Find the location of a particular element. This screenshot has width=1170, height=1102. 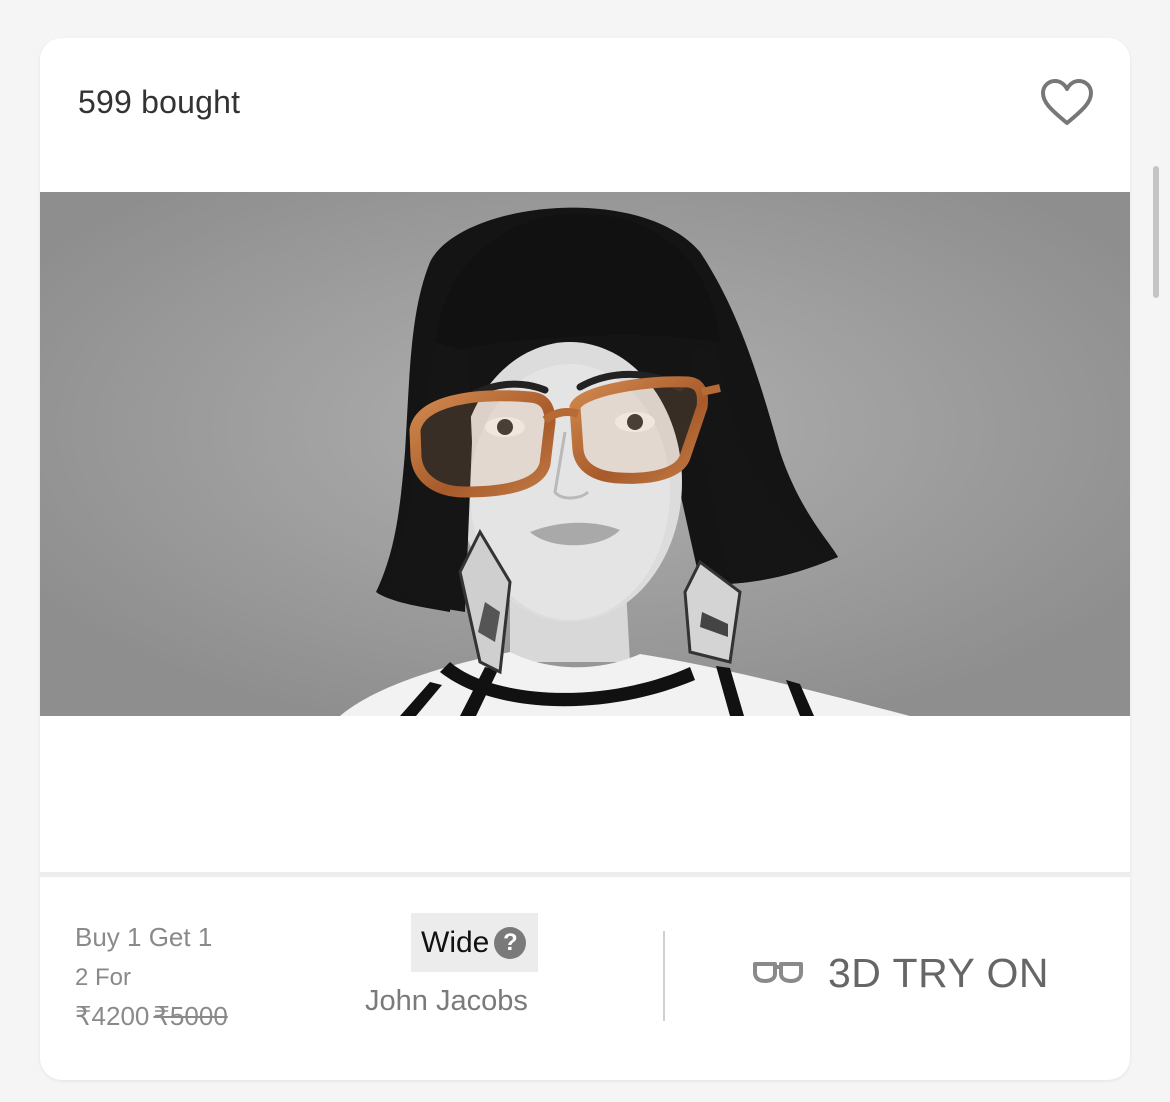

scrollbar-thumb is located at coordinates (1156, 232).